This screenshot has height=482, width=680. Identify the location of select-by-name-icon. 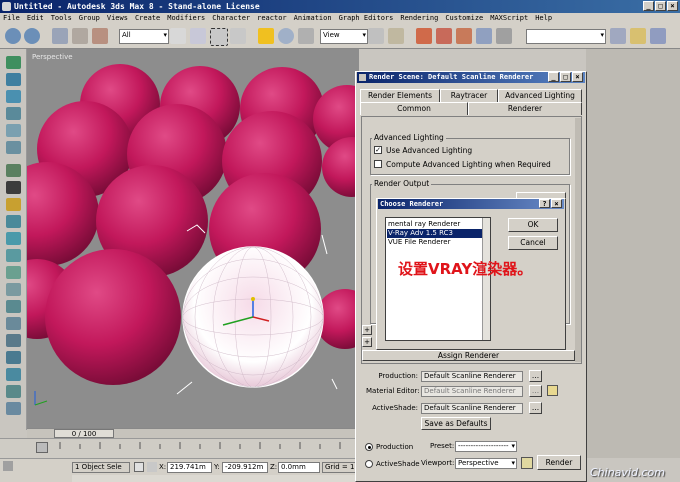
(198, 36).